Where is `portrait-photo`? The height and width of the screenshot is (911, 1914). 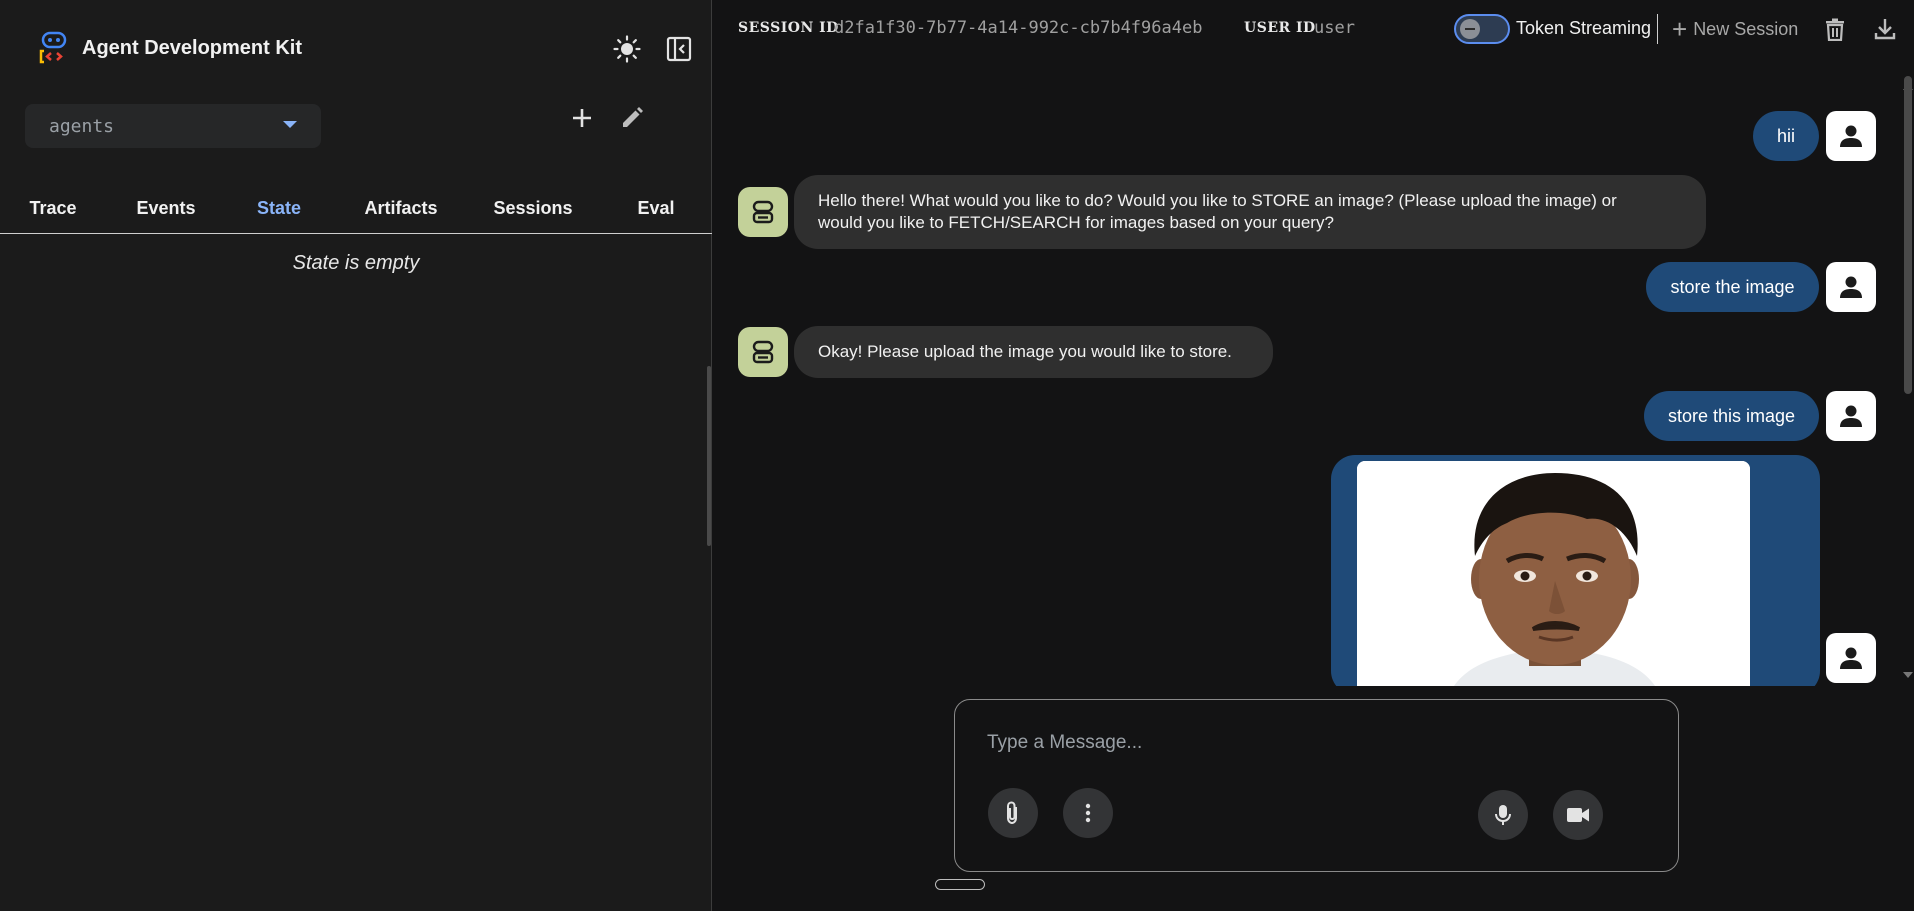
portrait-photo is located at coordinates (1553, 578).